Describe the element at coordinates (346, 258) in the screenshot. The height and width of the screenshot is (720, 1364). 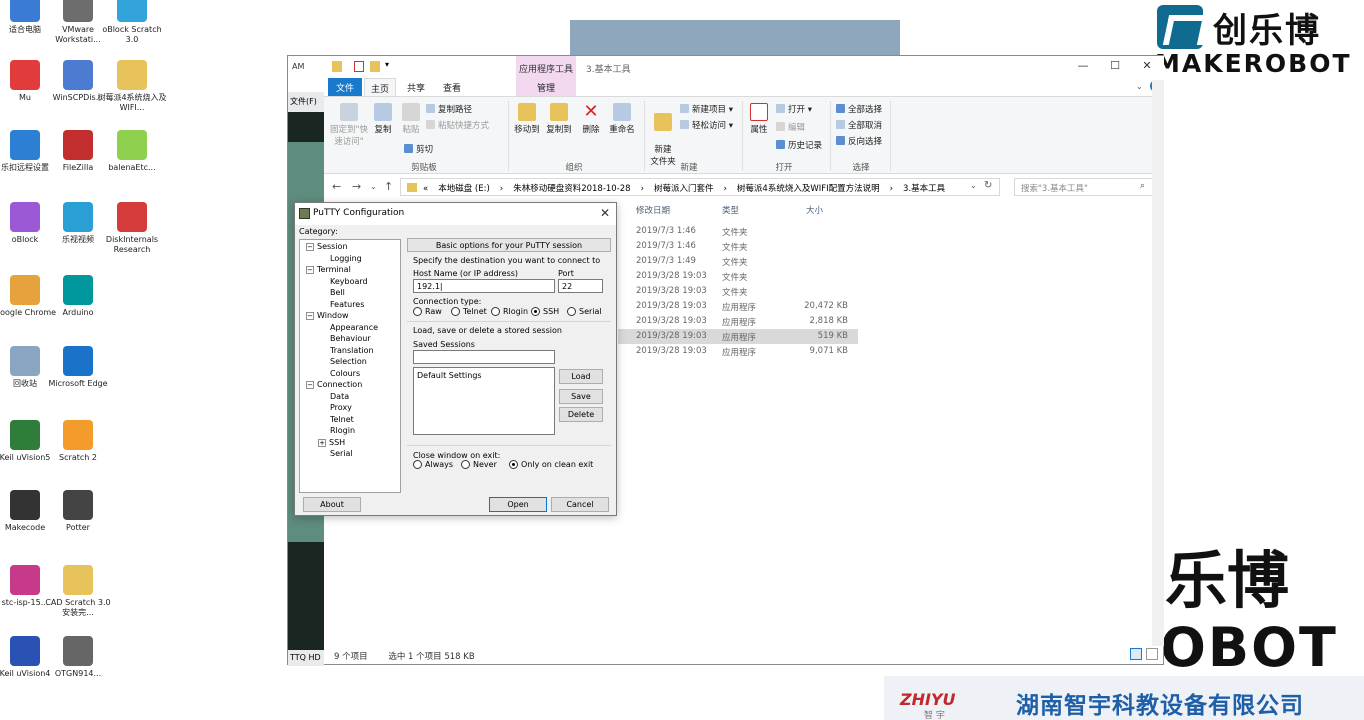
I see `tree-item-logging: Logging` at that location.